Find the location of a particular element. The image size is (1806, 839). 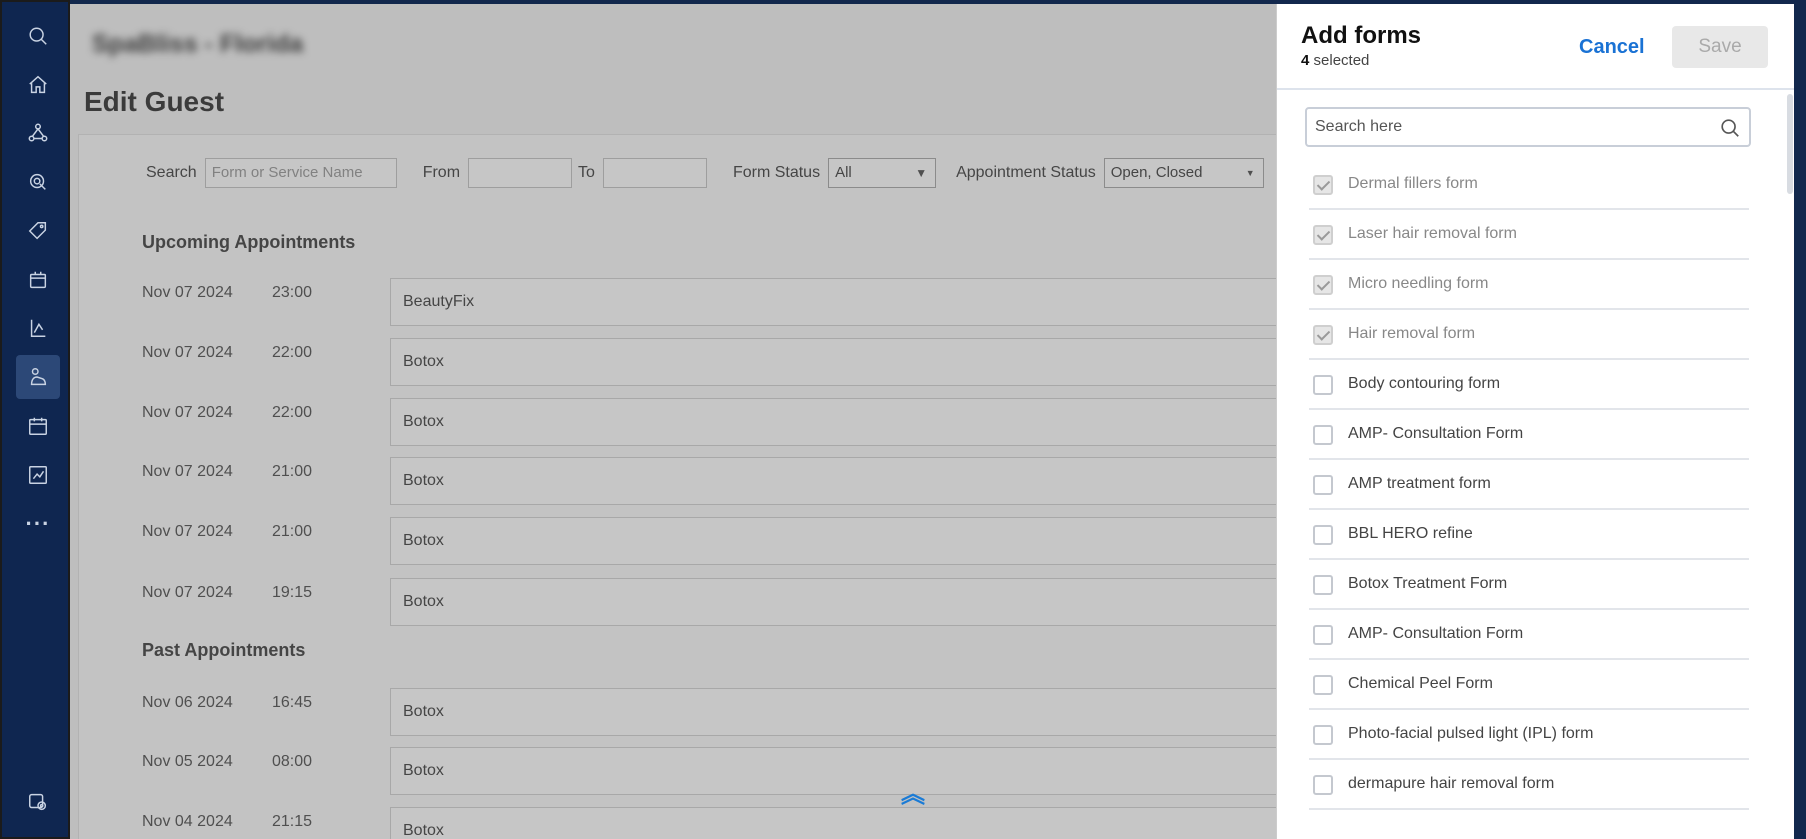

form-label: Body contouring form is located at coordinates (1424, 383).